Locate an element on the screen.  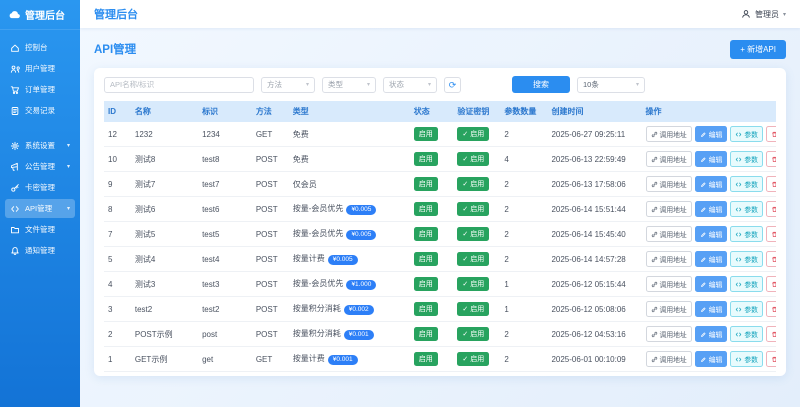
sidebar-item-notifications: 通知管理 is located at coordinates (40, 250).